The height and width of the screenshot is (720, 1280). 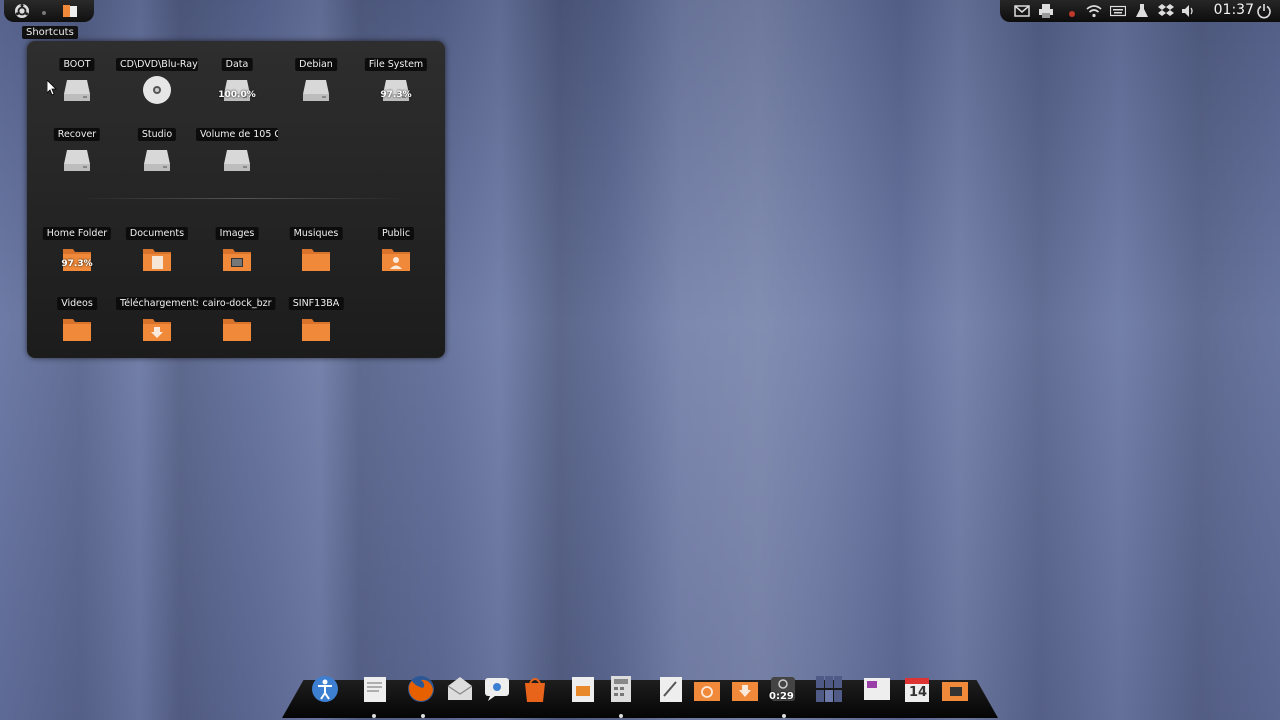 I want to click on shortcut-item: Studio, so click(x=157, y=158).